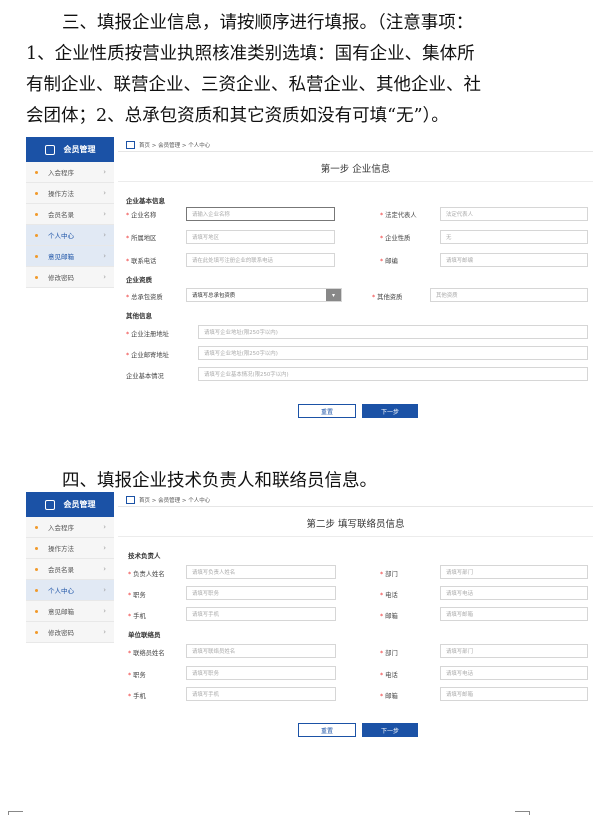  What do you see at coordinates (514, 694) in the screenshot?
I see `contact-email-input: 请填写邮箱` at bounding box center [514, 694].